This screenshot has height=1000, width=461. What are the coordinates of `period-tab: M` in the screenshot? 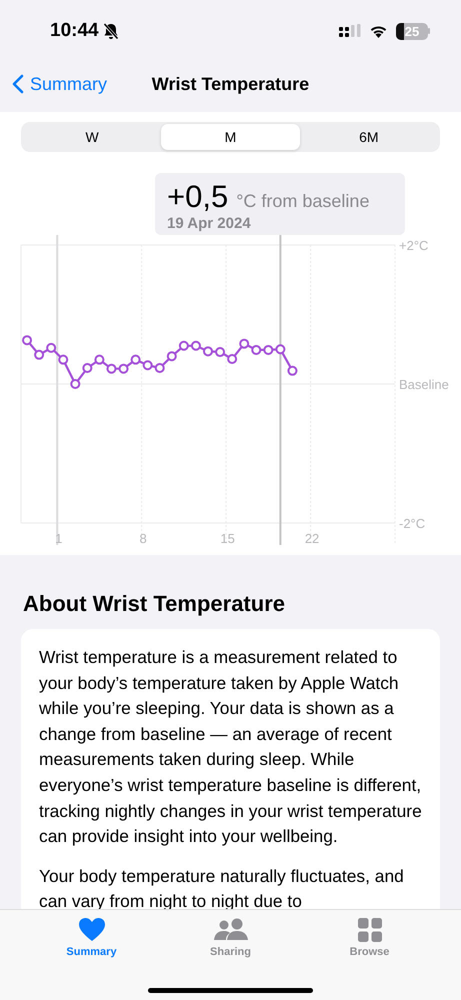 It's located at (230, 137).